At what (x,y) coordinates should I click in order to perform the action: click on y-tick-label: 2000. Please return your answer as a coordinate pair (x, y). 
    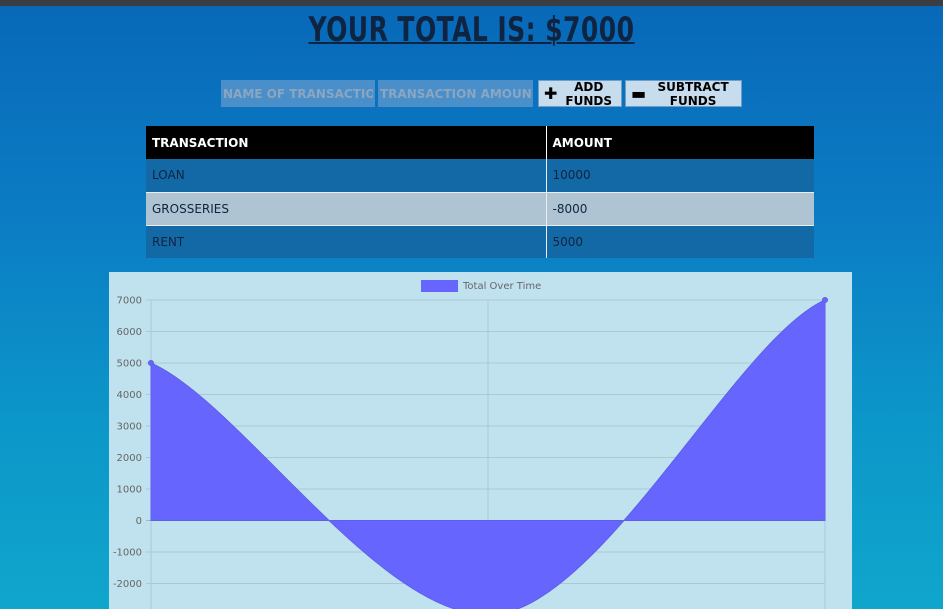
    Looking at the image, I should click on (129, 458).